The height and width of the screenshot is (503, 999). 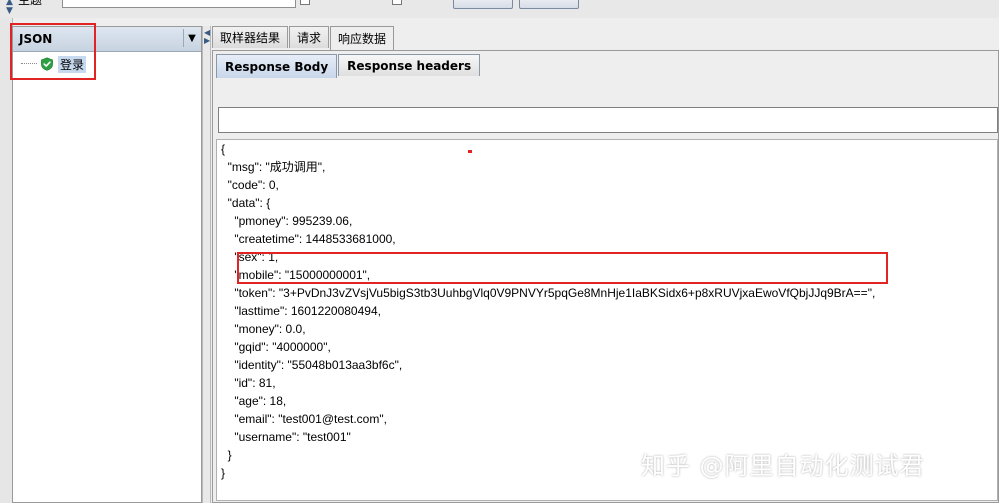 What do you see at coordinates (263, 329) in the screenshot?
I see `json-line: "money": 0.0,` at bounding box center [263, 329].